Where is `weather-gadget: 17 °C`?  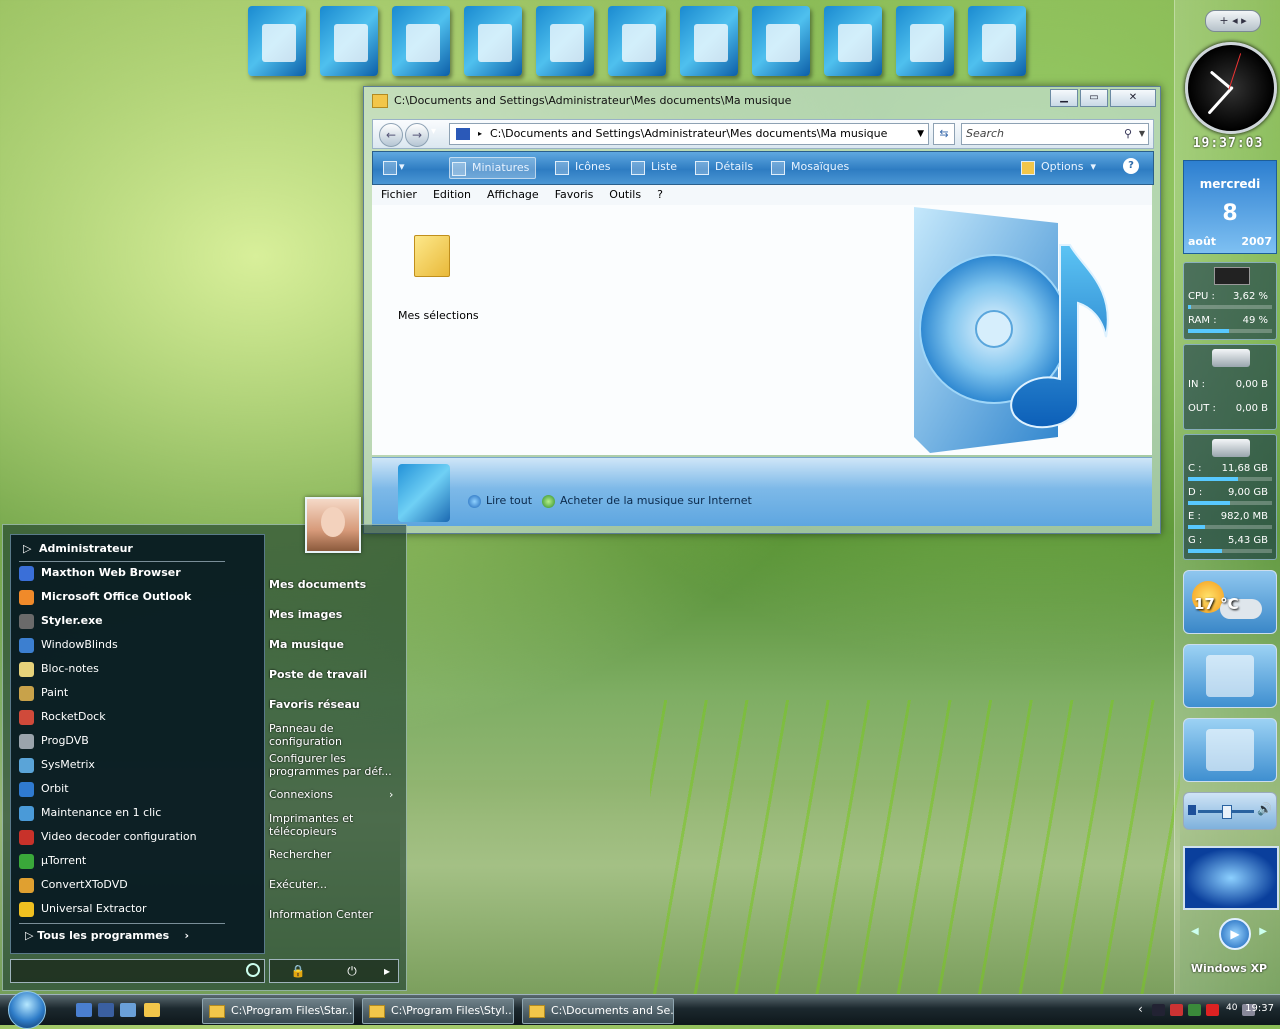
weather-gadget: 17 °C is located at coordinates (1230, 602).